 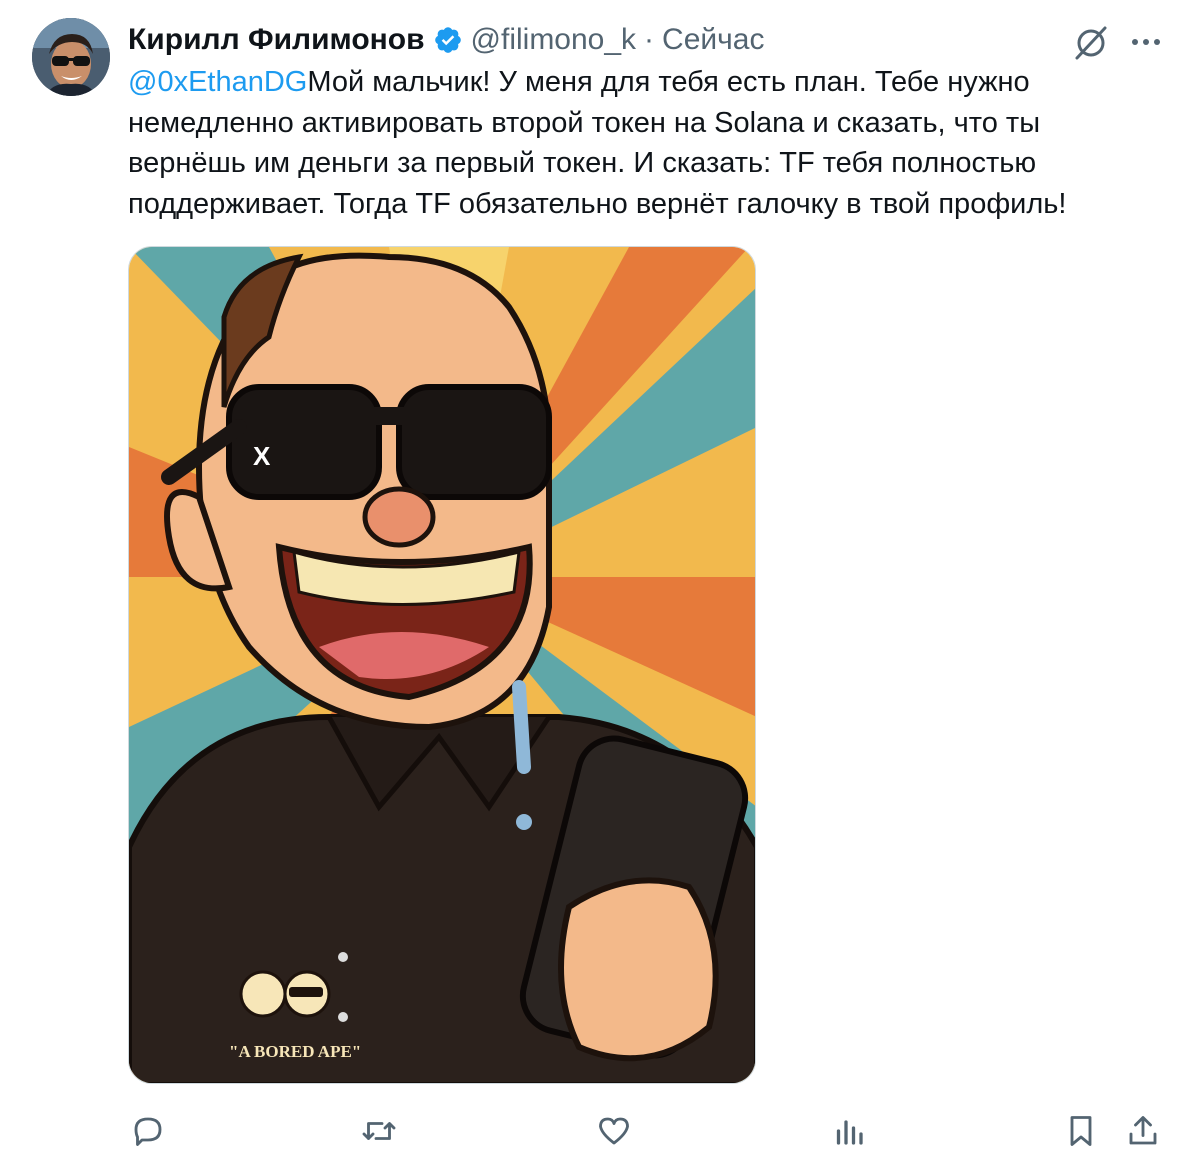 What do you see at coordinates (262, 456) in the screenshot?
I see `glasses-mark: X` at bounding box center [262, 456].